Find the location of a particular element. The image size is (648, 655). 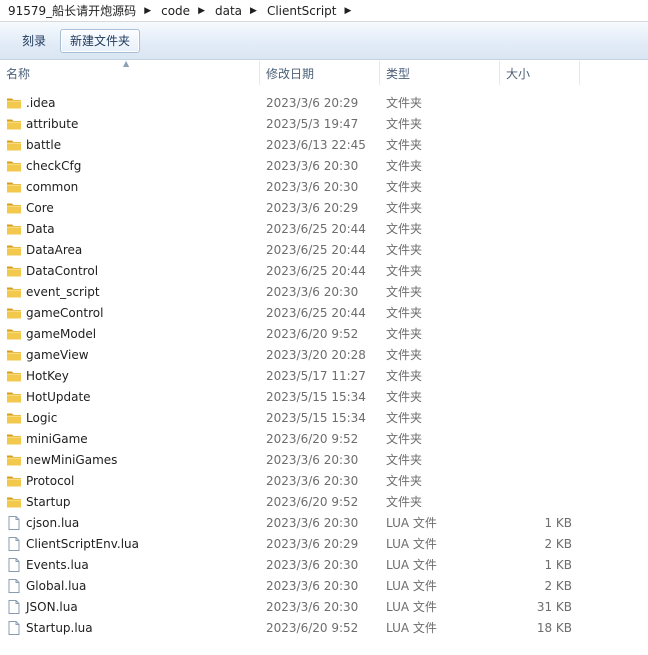

column-header-type: 类型 is located at coordinates (440, 73).